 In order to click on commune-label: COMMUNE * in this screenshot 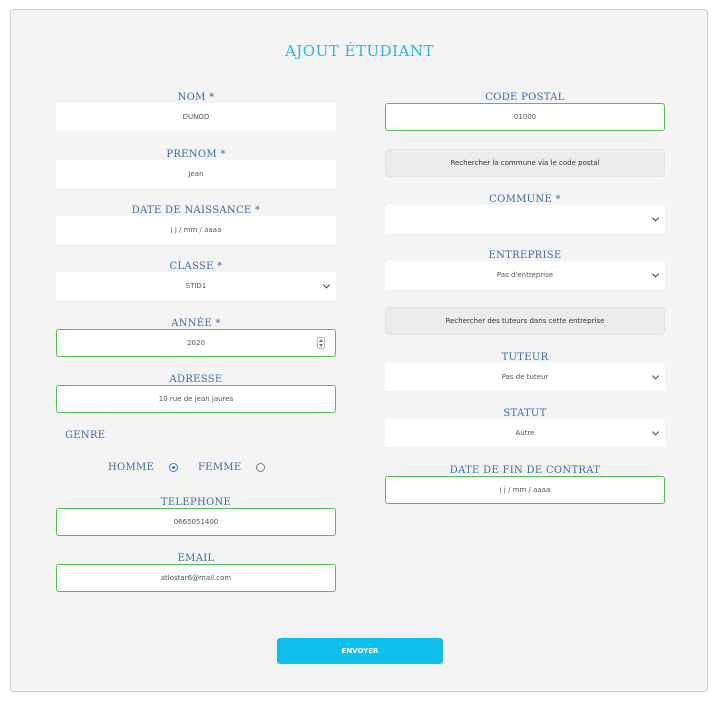, I will do `click(525, 199)`.